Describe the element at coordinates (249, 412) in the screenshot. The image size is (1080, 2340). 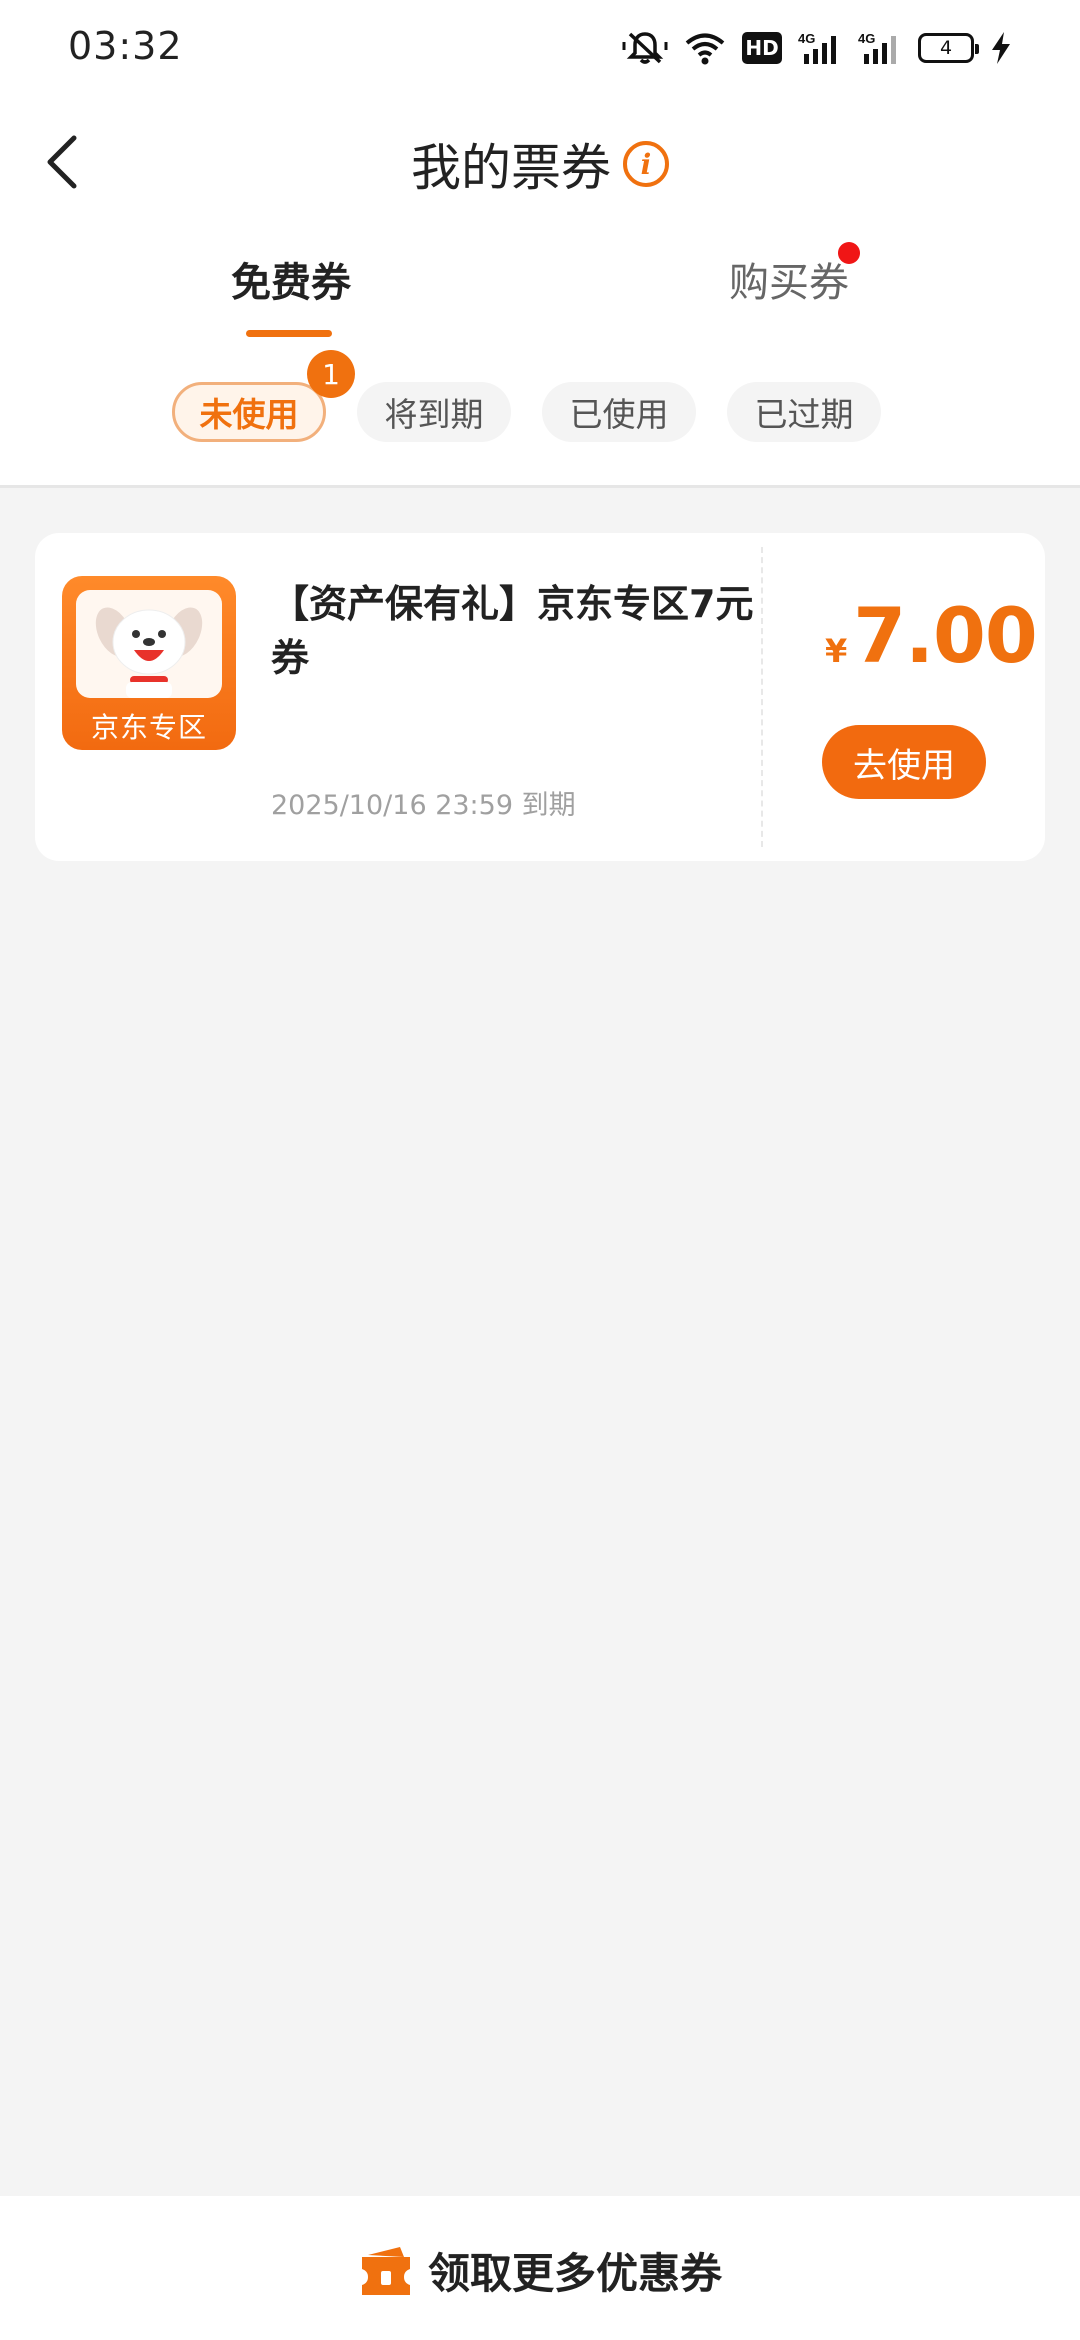
I see `chip-unused: 未使用` at that location.